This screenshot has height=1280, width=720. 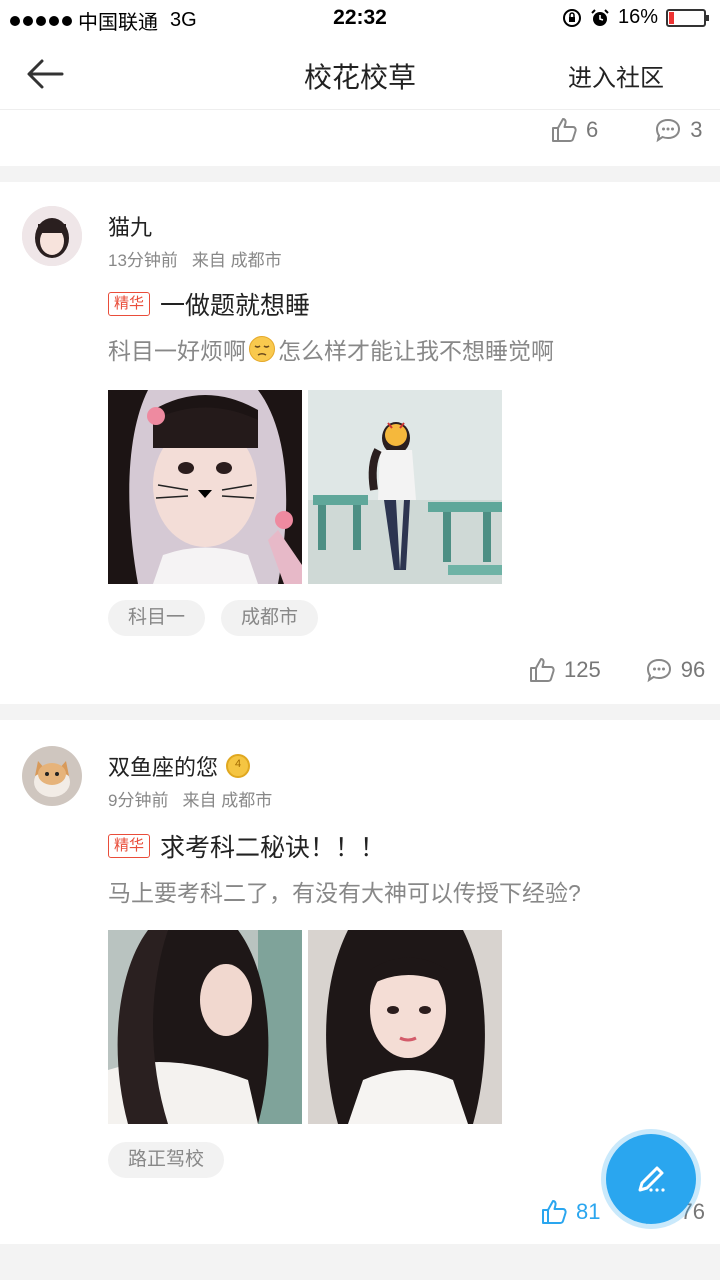 I want to click on photo-girl-cat-filter, so click(x=205, y=487).